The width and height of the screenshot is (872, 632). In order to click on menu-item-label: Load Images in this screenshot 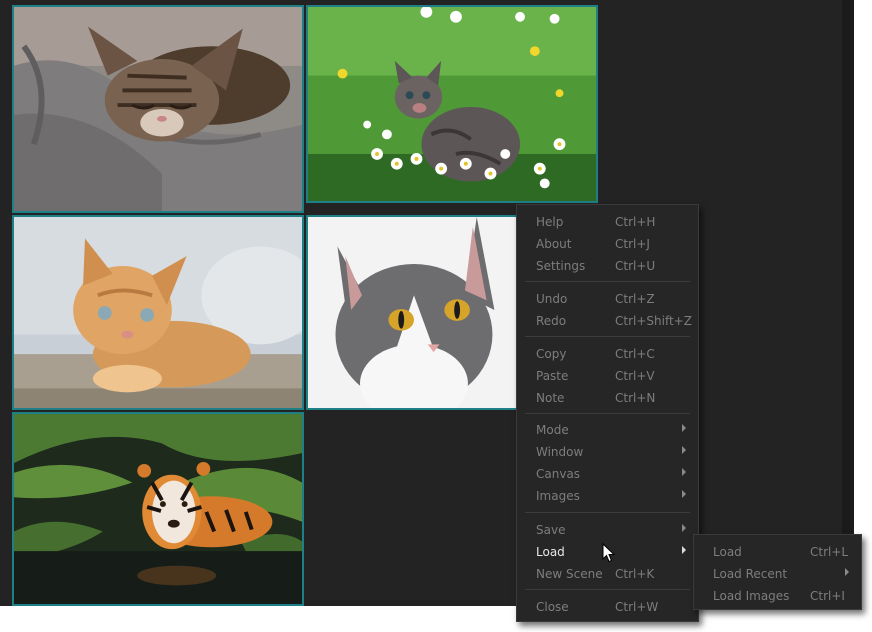, I will do `click(751, 596)`.